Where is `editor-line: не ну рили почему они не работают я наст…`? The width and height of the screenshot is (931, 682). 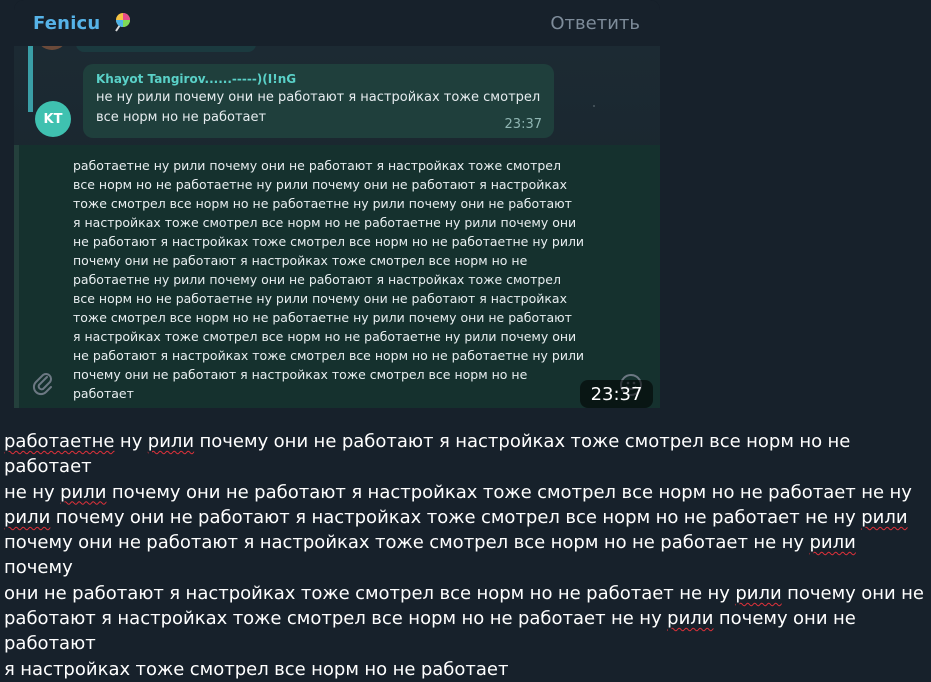
editor-line: не ну рили почему они не работают я наст… is located at coordinates (466, 492).